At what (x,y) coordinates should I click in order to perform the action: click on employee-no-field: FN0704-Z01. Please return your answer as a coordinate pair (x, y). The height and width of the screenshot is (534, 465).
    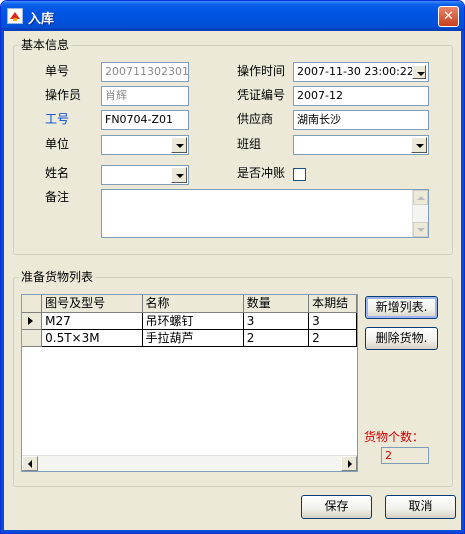
    Looking at the image, I should click on (145, 120).